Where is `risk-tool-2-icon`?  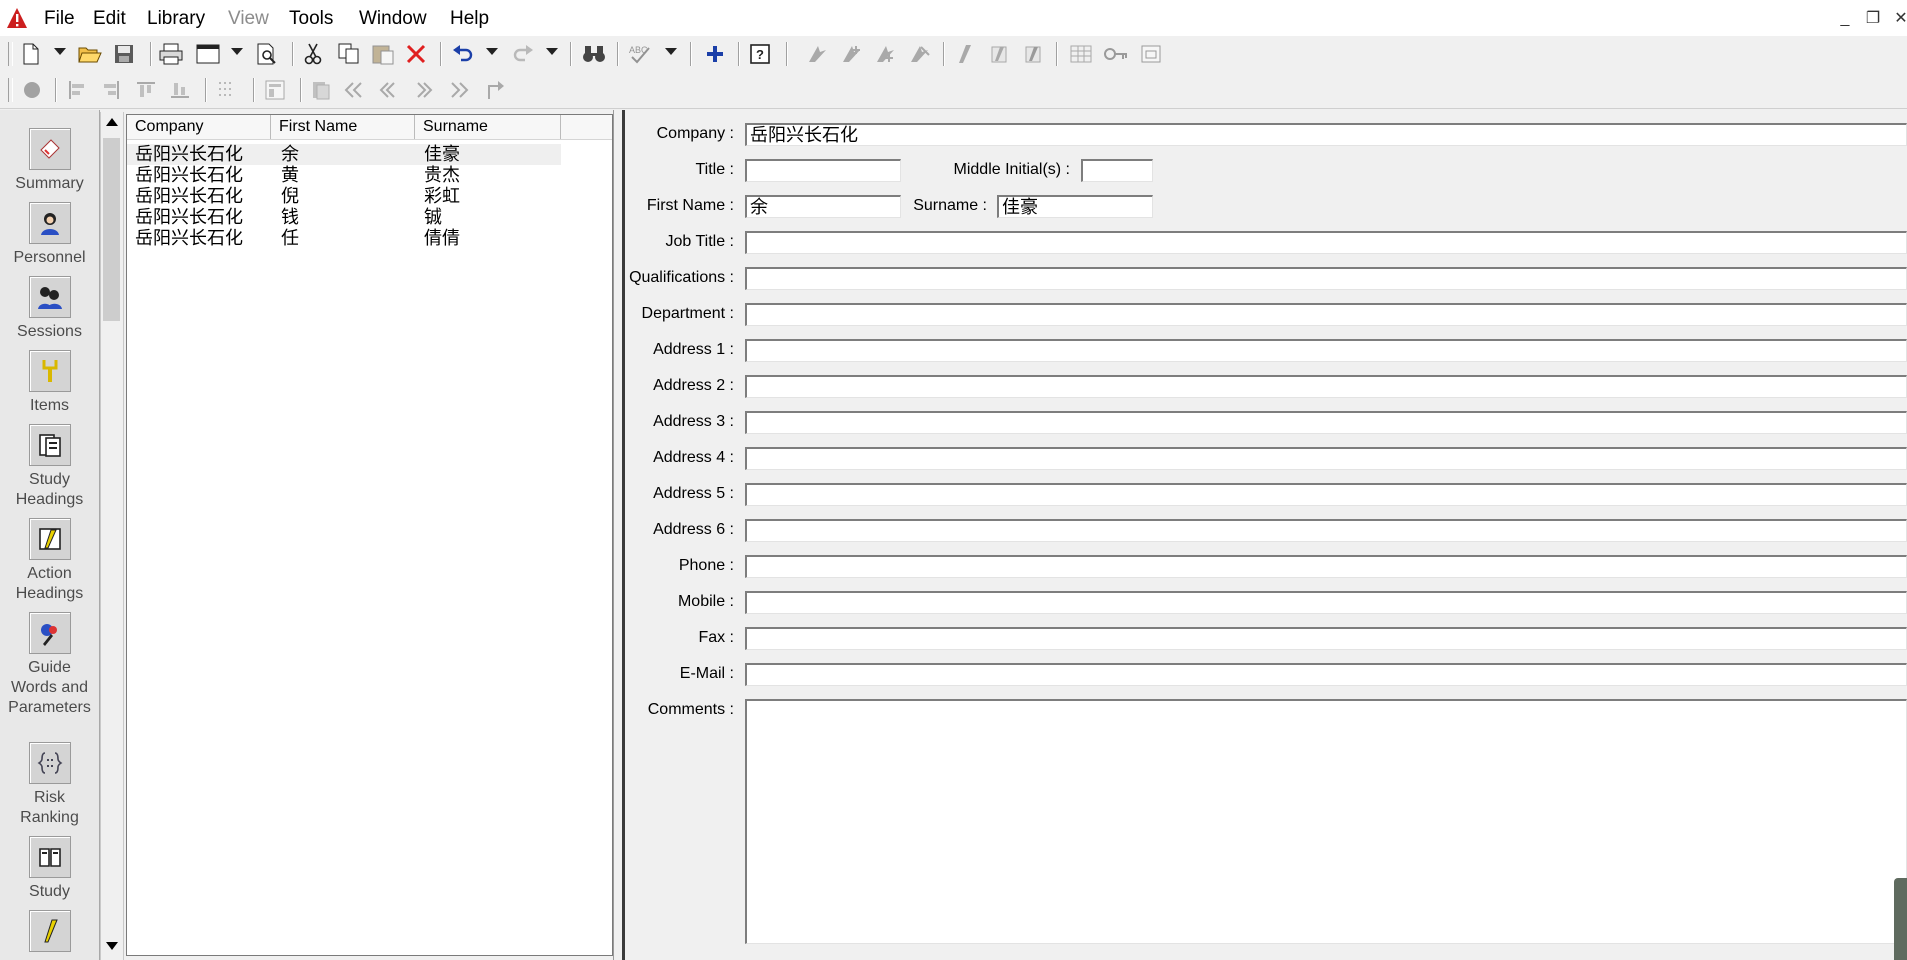
risk-tool-2-icon is located at coordinates (851, 54).